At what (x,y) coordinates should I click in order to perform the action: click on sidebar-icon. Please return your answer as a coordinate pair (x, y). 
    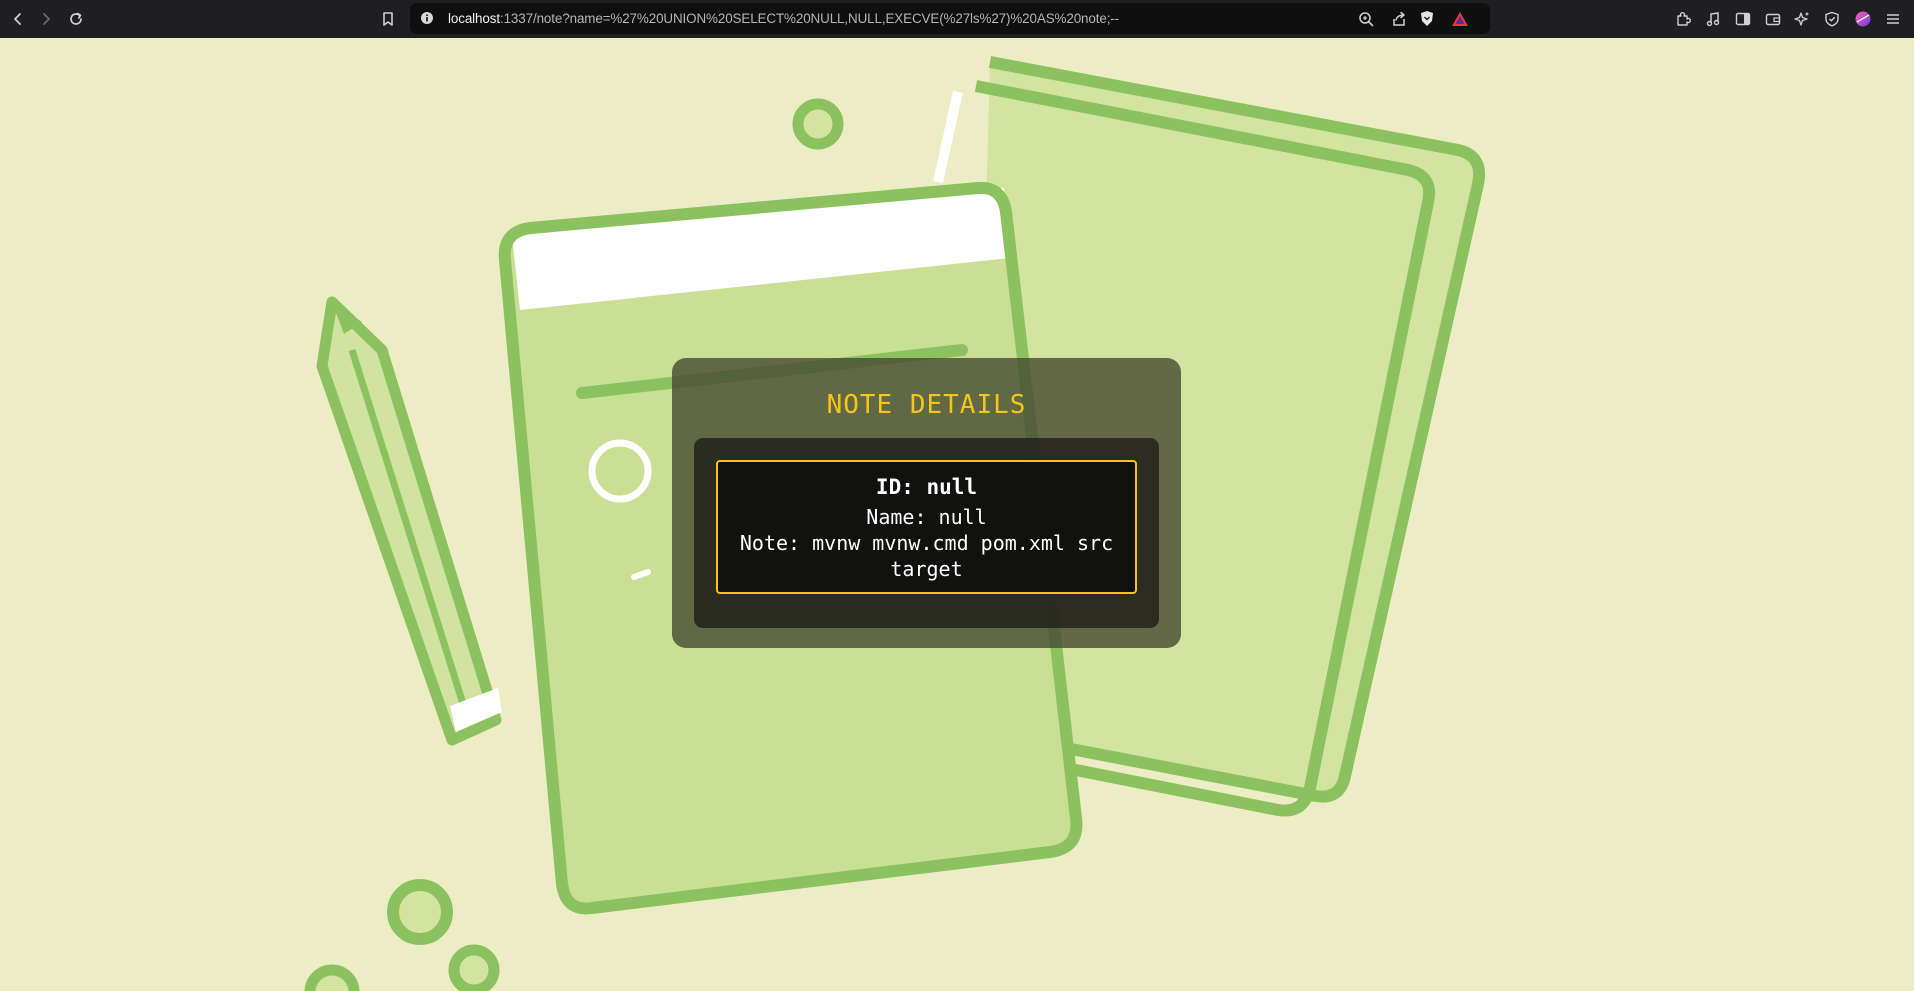
    Looking at the image, I should click on (1743, 19).